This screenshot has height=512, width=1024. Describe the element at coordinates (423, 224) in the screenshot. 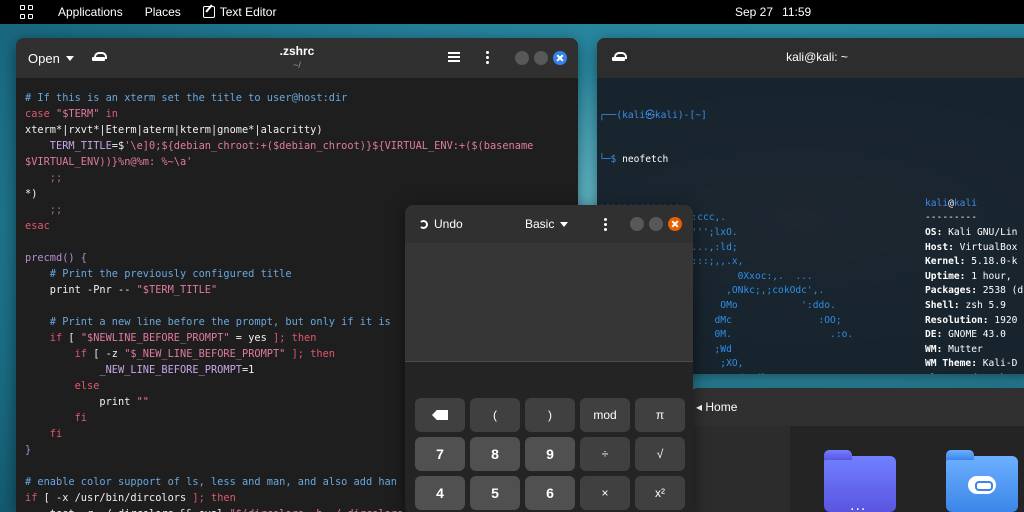

I see `undo-icon` at that location.